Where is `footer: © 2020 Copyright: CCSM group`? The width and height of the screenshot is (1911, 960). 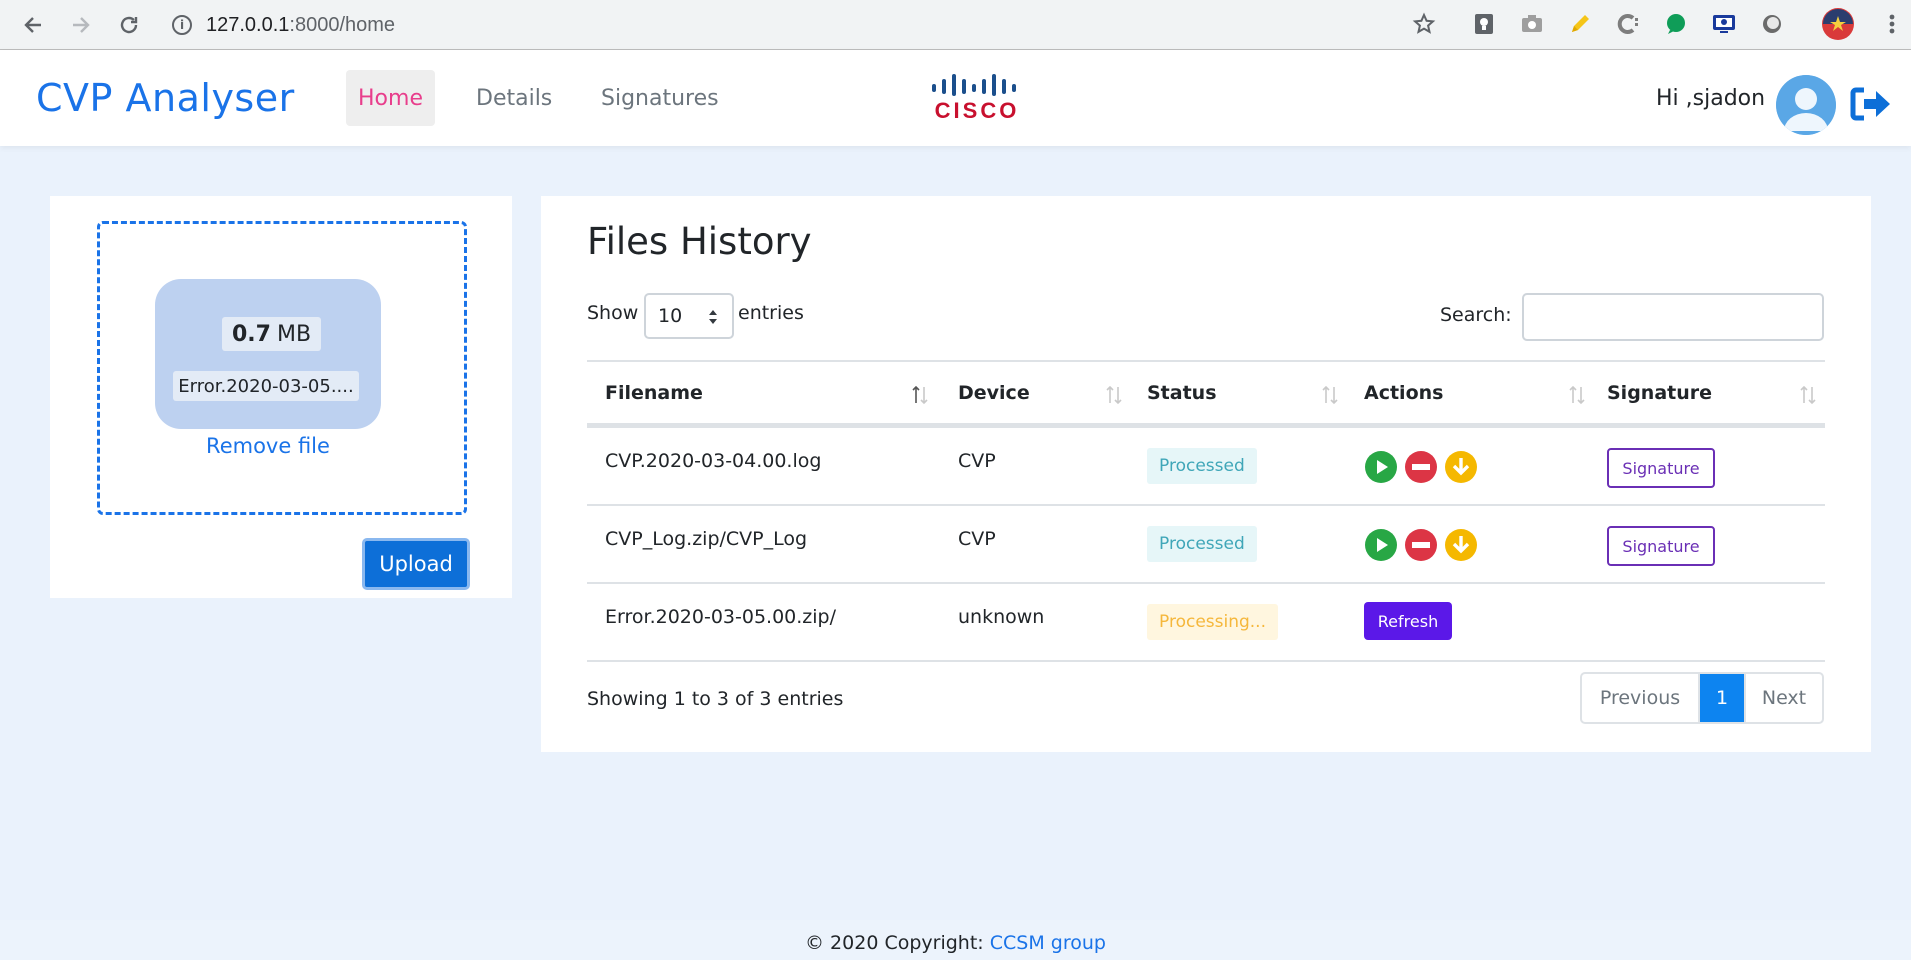
footer: © 2020 Copyright: CCSM group is located at coordinates (955, 940).